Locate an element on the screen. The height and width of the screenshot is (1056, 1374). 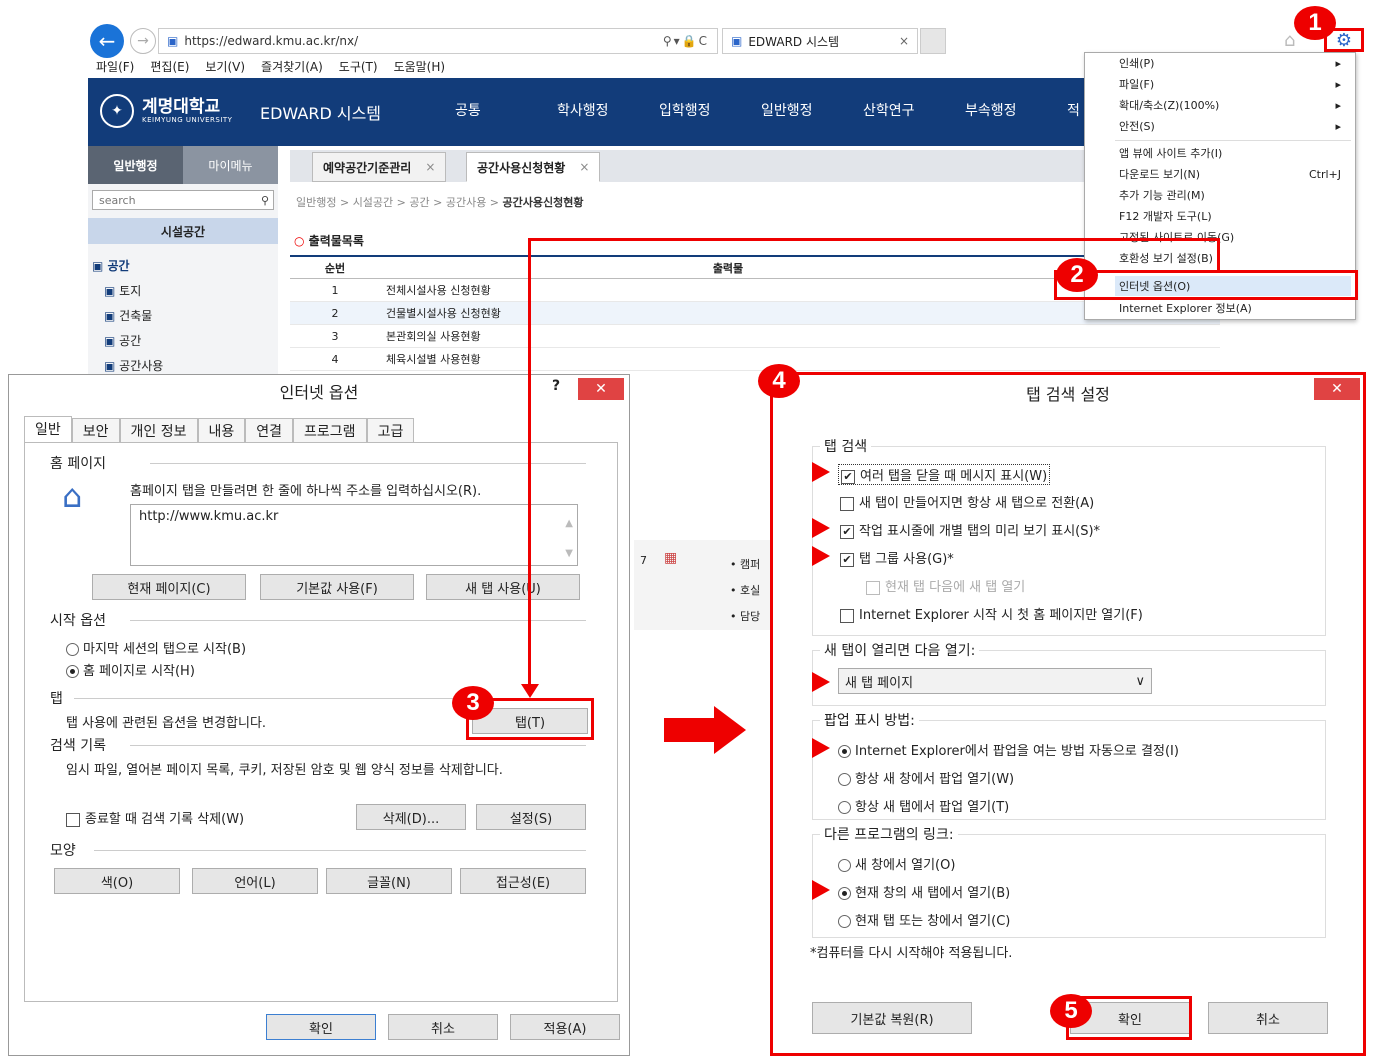
tree-item-space-sub: ▣ 공간 is located at coordinates (127, 341).